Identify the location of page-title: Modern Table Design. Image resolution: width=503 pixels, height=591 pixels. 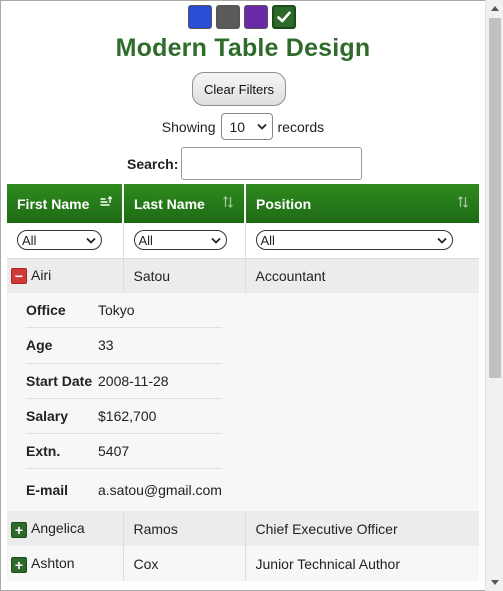
(243, 48).